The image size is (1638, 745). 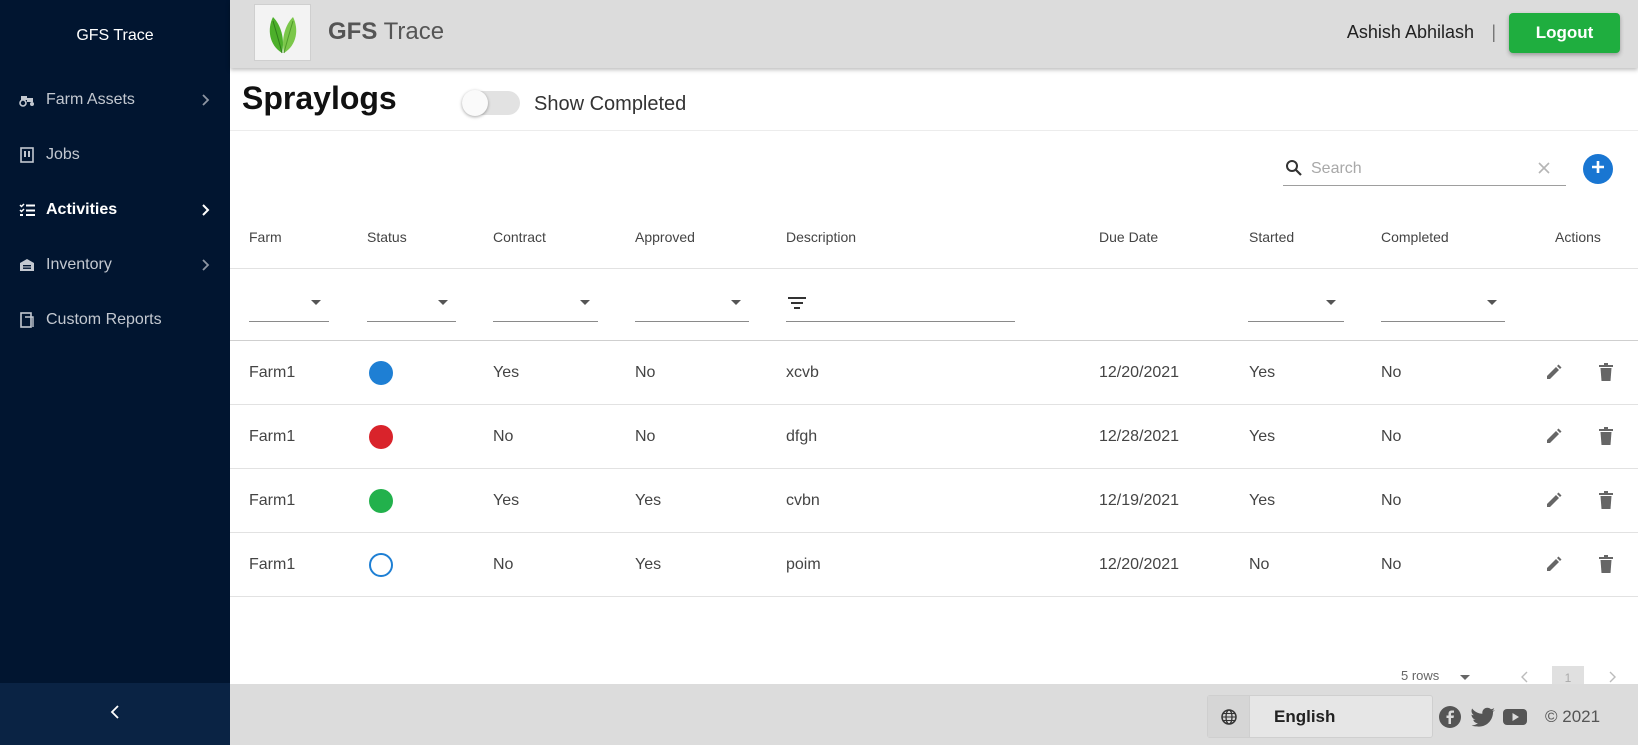 What do you see at coordinates (386, 32) in the screenshot?
I see `app-title: GFS Trace` at bounding box center [386, 32].